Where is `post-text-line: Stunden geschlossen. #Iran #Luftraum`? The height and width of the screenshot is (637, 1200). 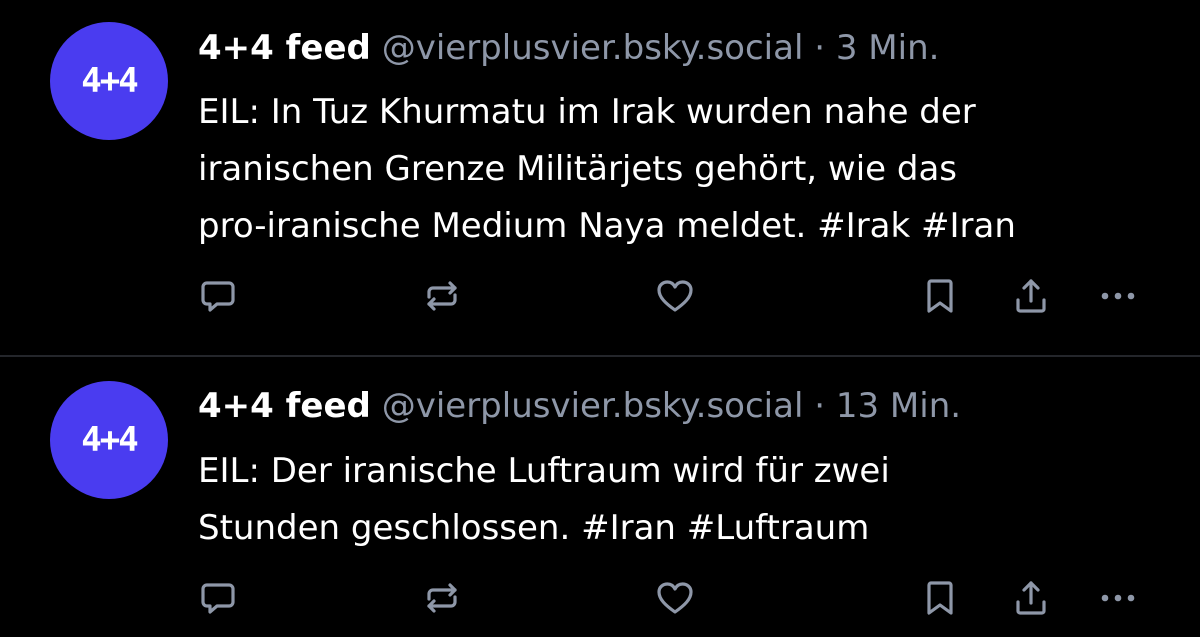 post-text-line: Stunden geschlossen. #Iran #Luftraum is located at coordinates (534, 528).